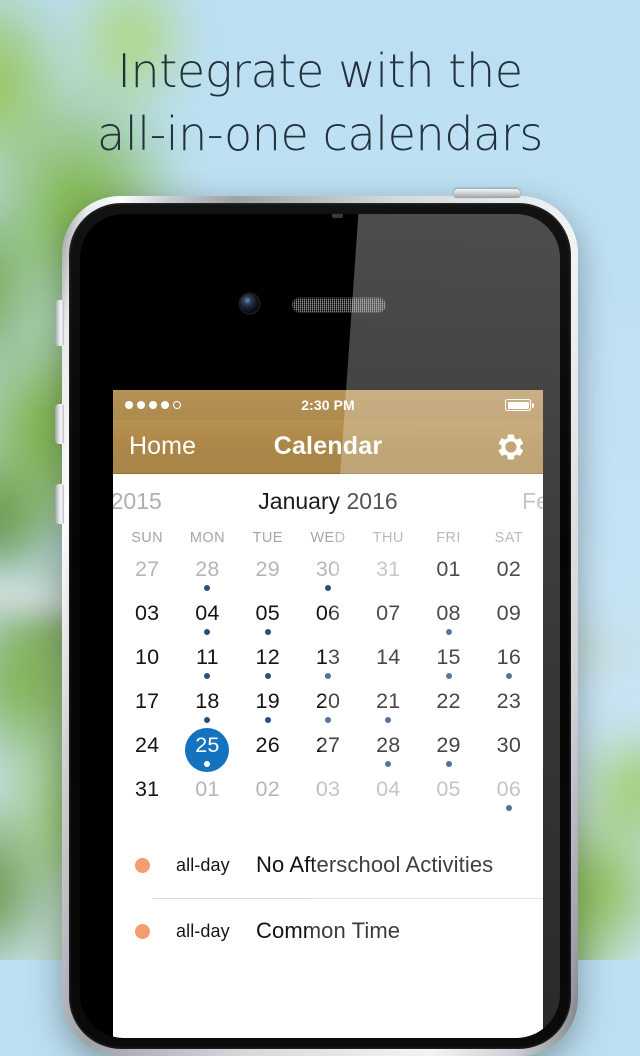 This screenshot has height=1056, width=640. What do you see at coordinates (448, 664) in the screenshot?
I see `calendar-day: 15` at bounding box center [448, 664].